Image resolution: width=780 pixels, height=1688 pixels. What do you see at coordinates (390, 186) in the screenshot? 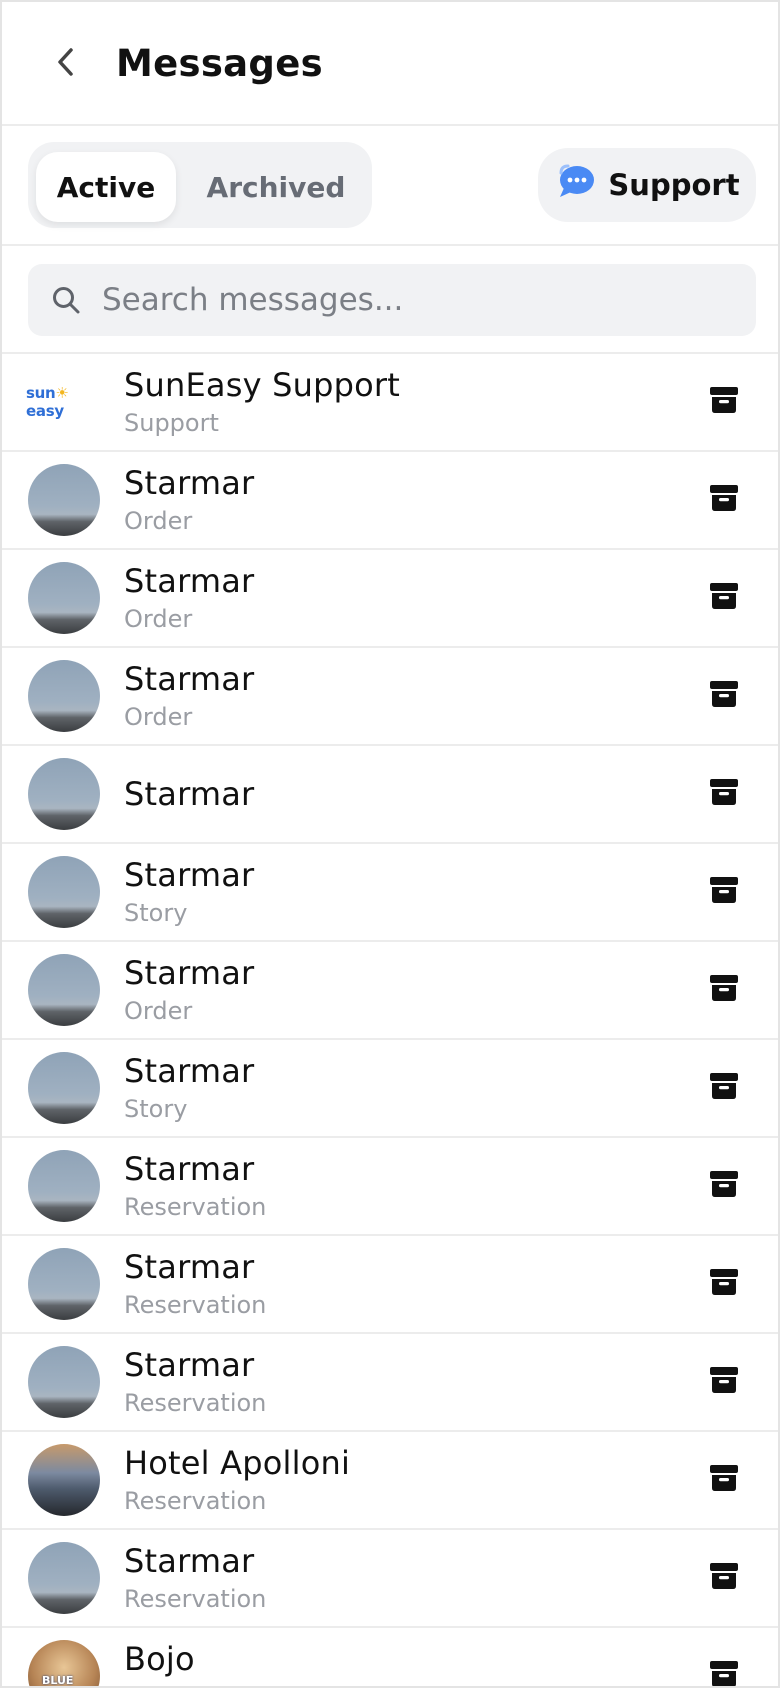
I see `tabs-row: Active Archived Support` at bounding box center [390, 186].